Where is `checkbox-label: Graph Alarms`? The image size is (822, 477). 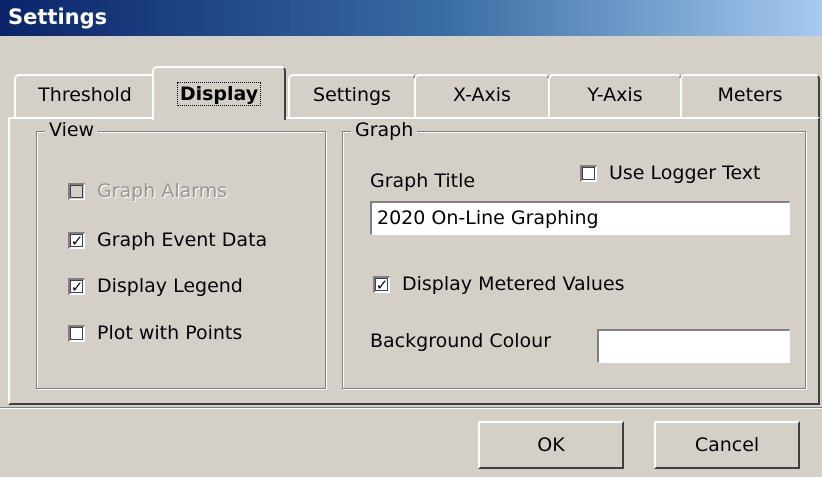
checkbox-label: Graph Alarms is located at coordinates (162, 191).